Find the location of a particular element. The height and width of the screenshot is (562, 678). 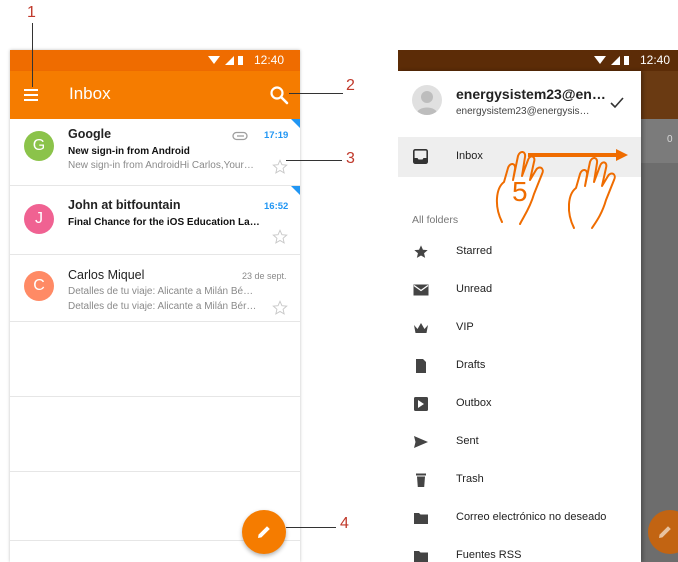

email-time: 23 de sept. is located at coordinates (264, 276).